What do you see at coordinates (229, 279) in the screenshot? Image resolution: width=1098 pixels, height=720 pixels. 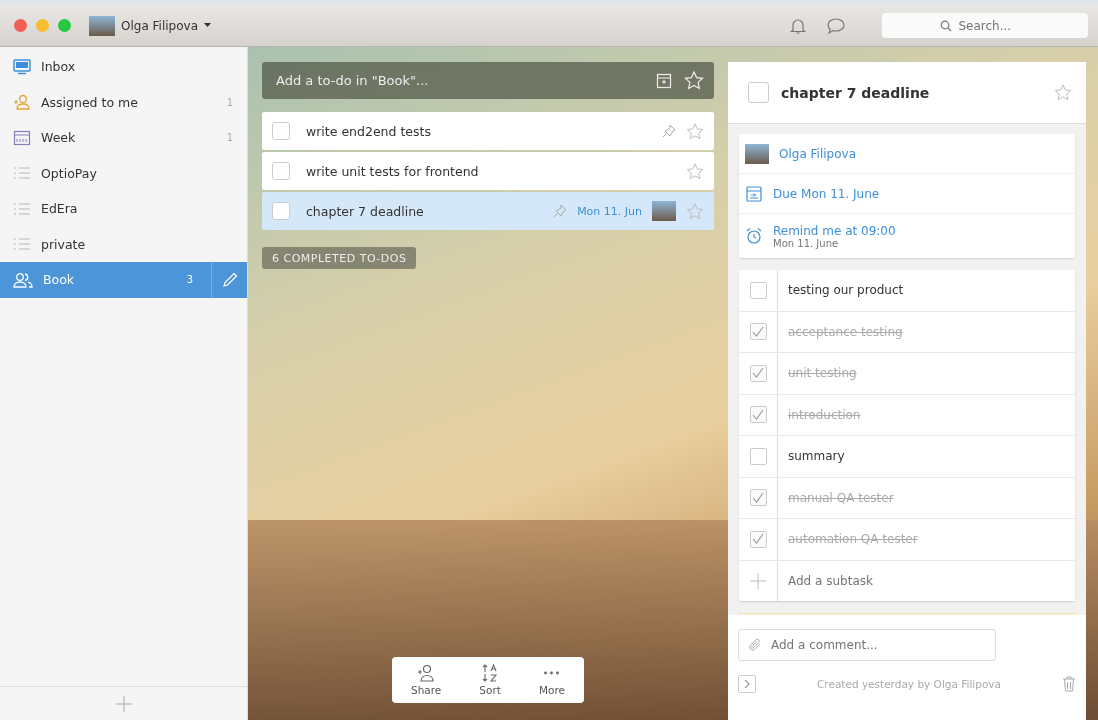 I see `pencil-icon` at bounding box center [229, 279].